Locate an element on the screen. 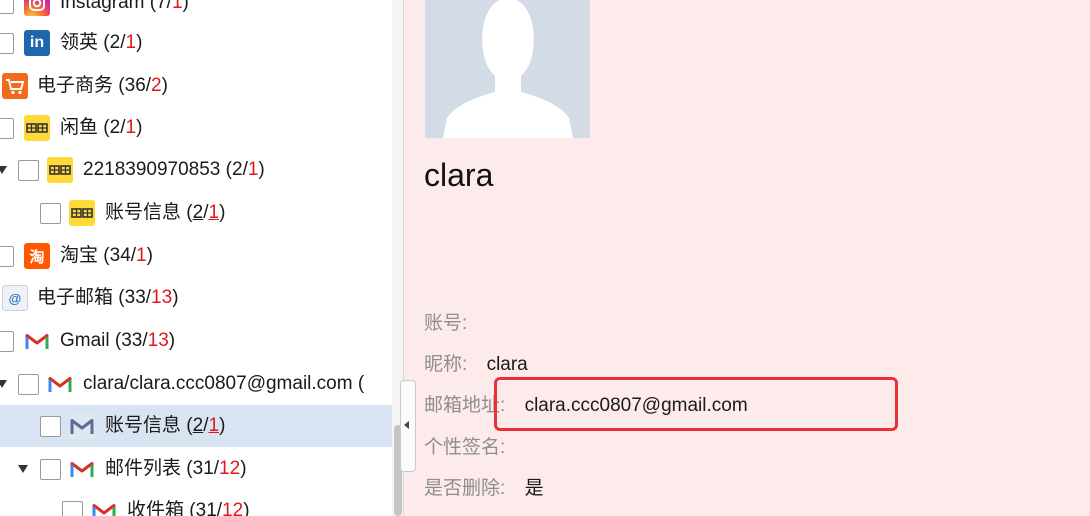  avatar is located at coordinates (507, 69).